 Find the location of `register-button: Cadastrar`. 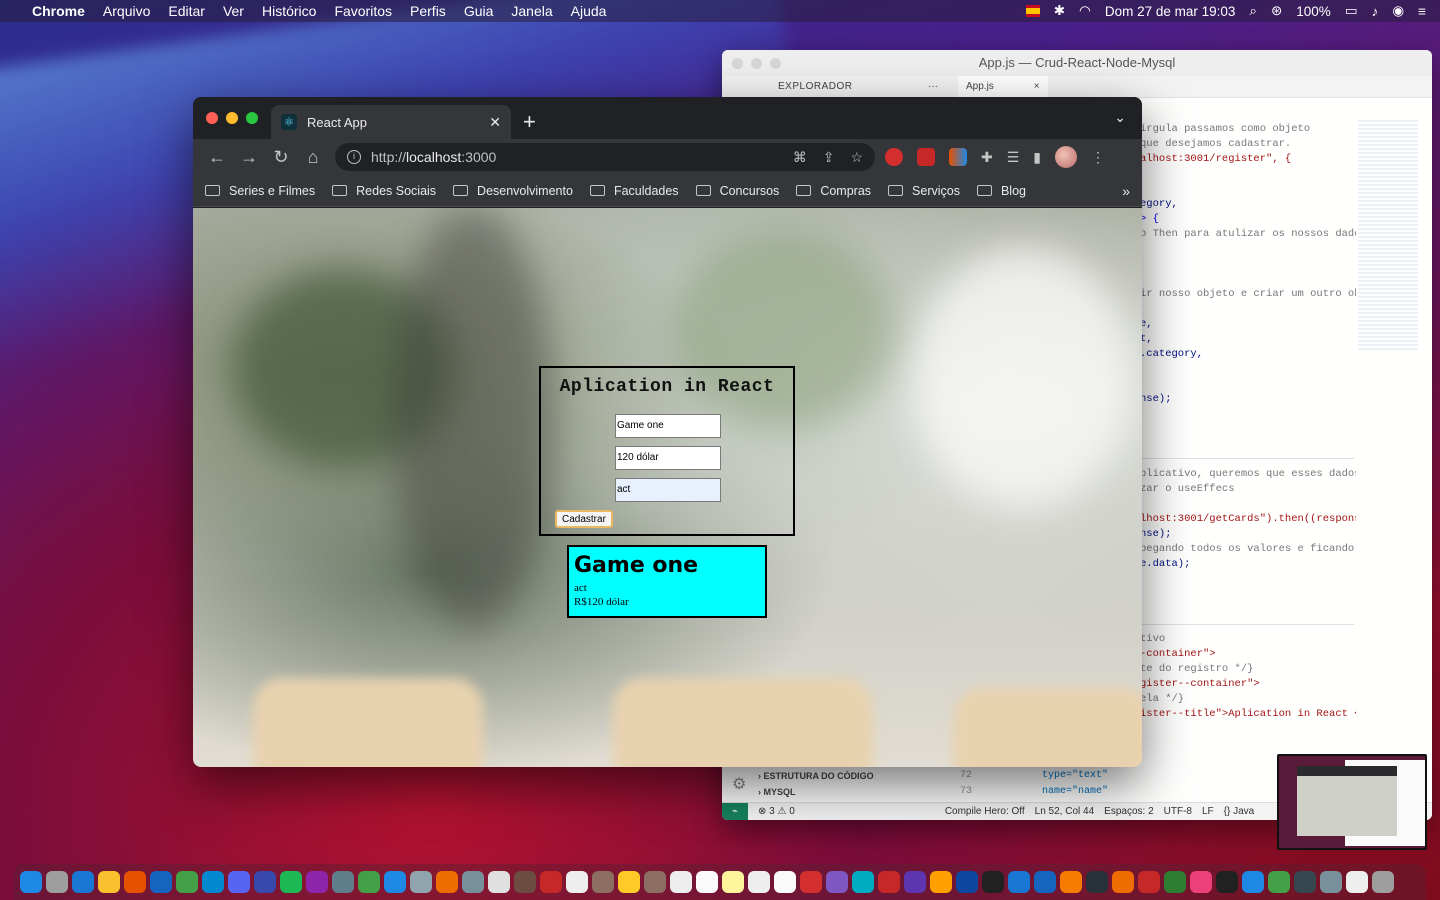

register-button: Cadastrar is located at coordinates (584, 519).